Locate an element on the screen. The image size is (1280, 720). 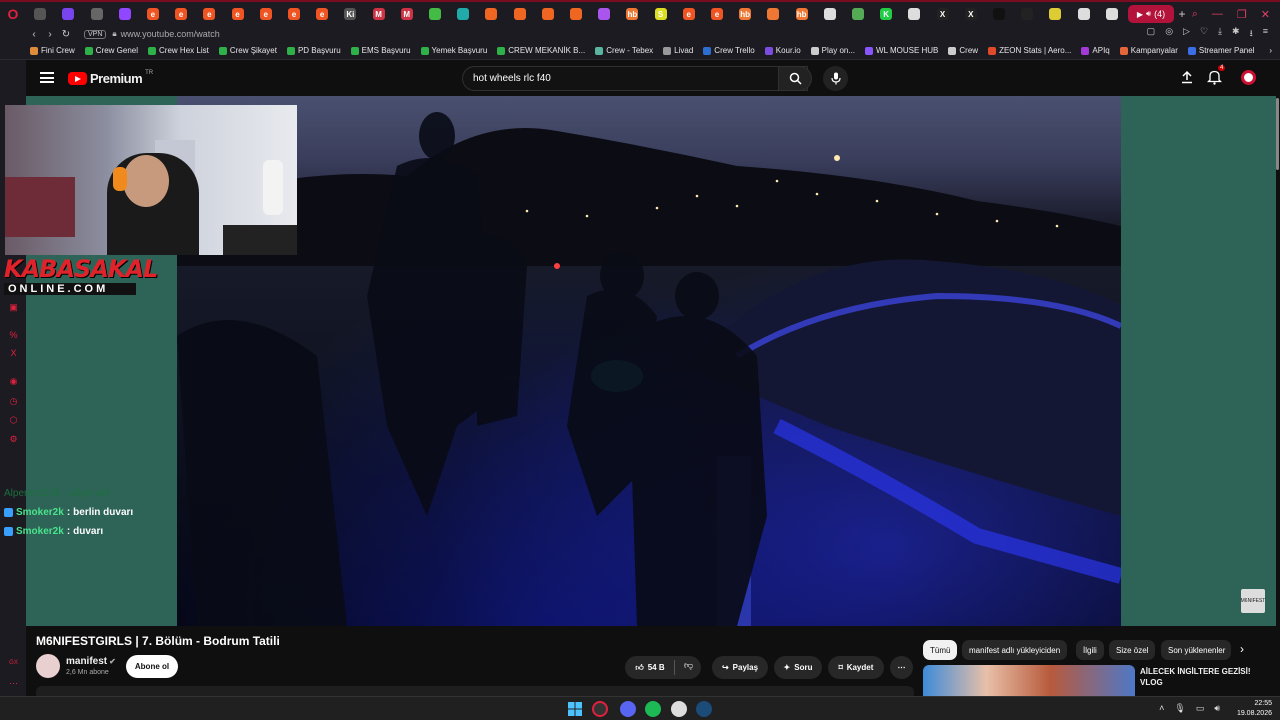
bookmark-item: Crew Hex List is located at coordinates (178, 50).